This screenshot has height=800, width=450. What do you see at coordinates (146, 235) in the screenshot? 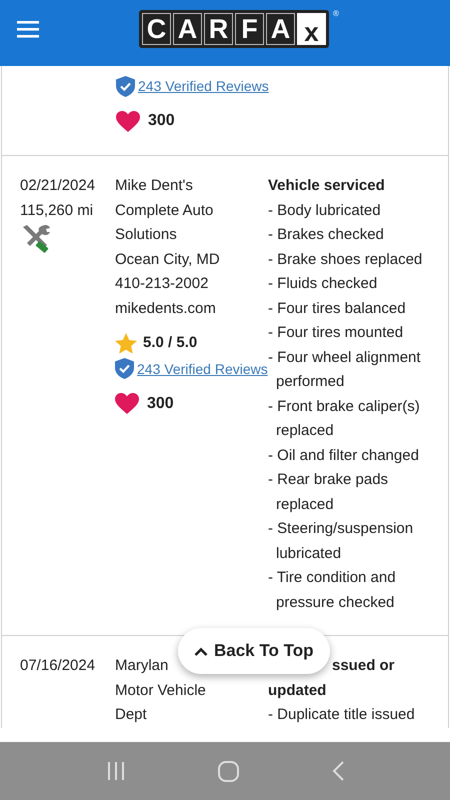
I see `source-line: Solutions` at bounding box center [146, 235].